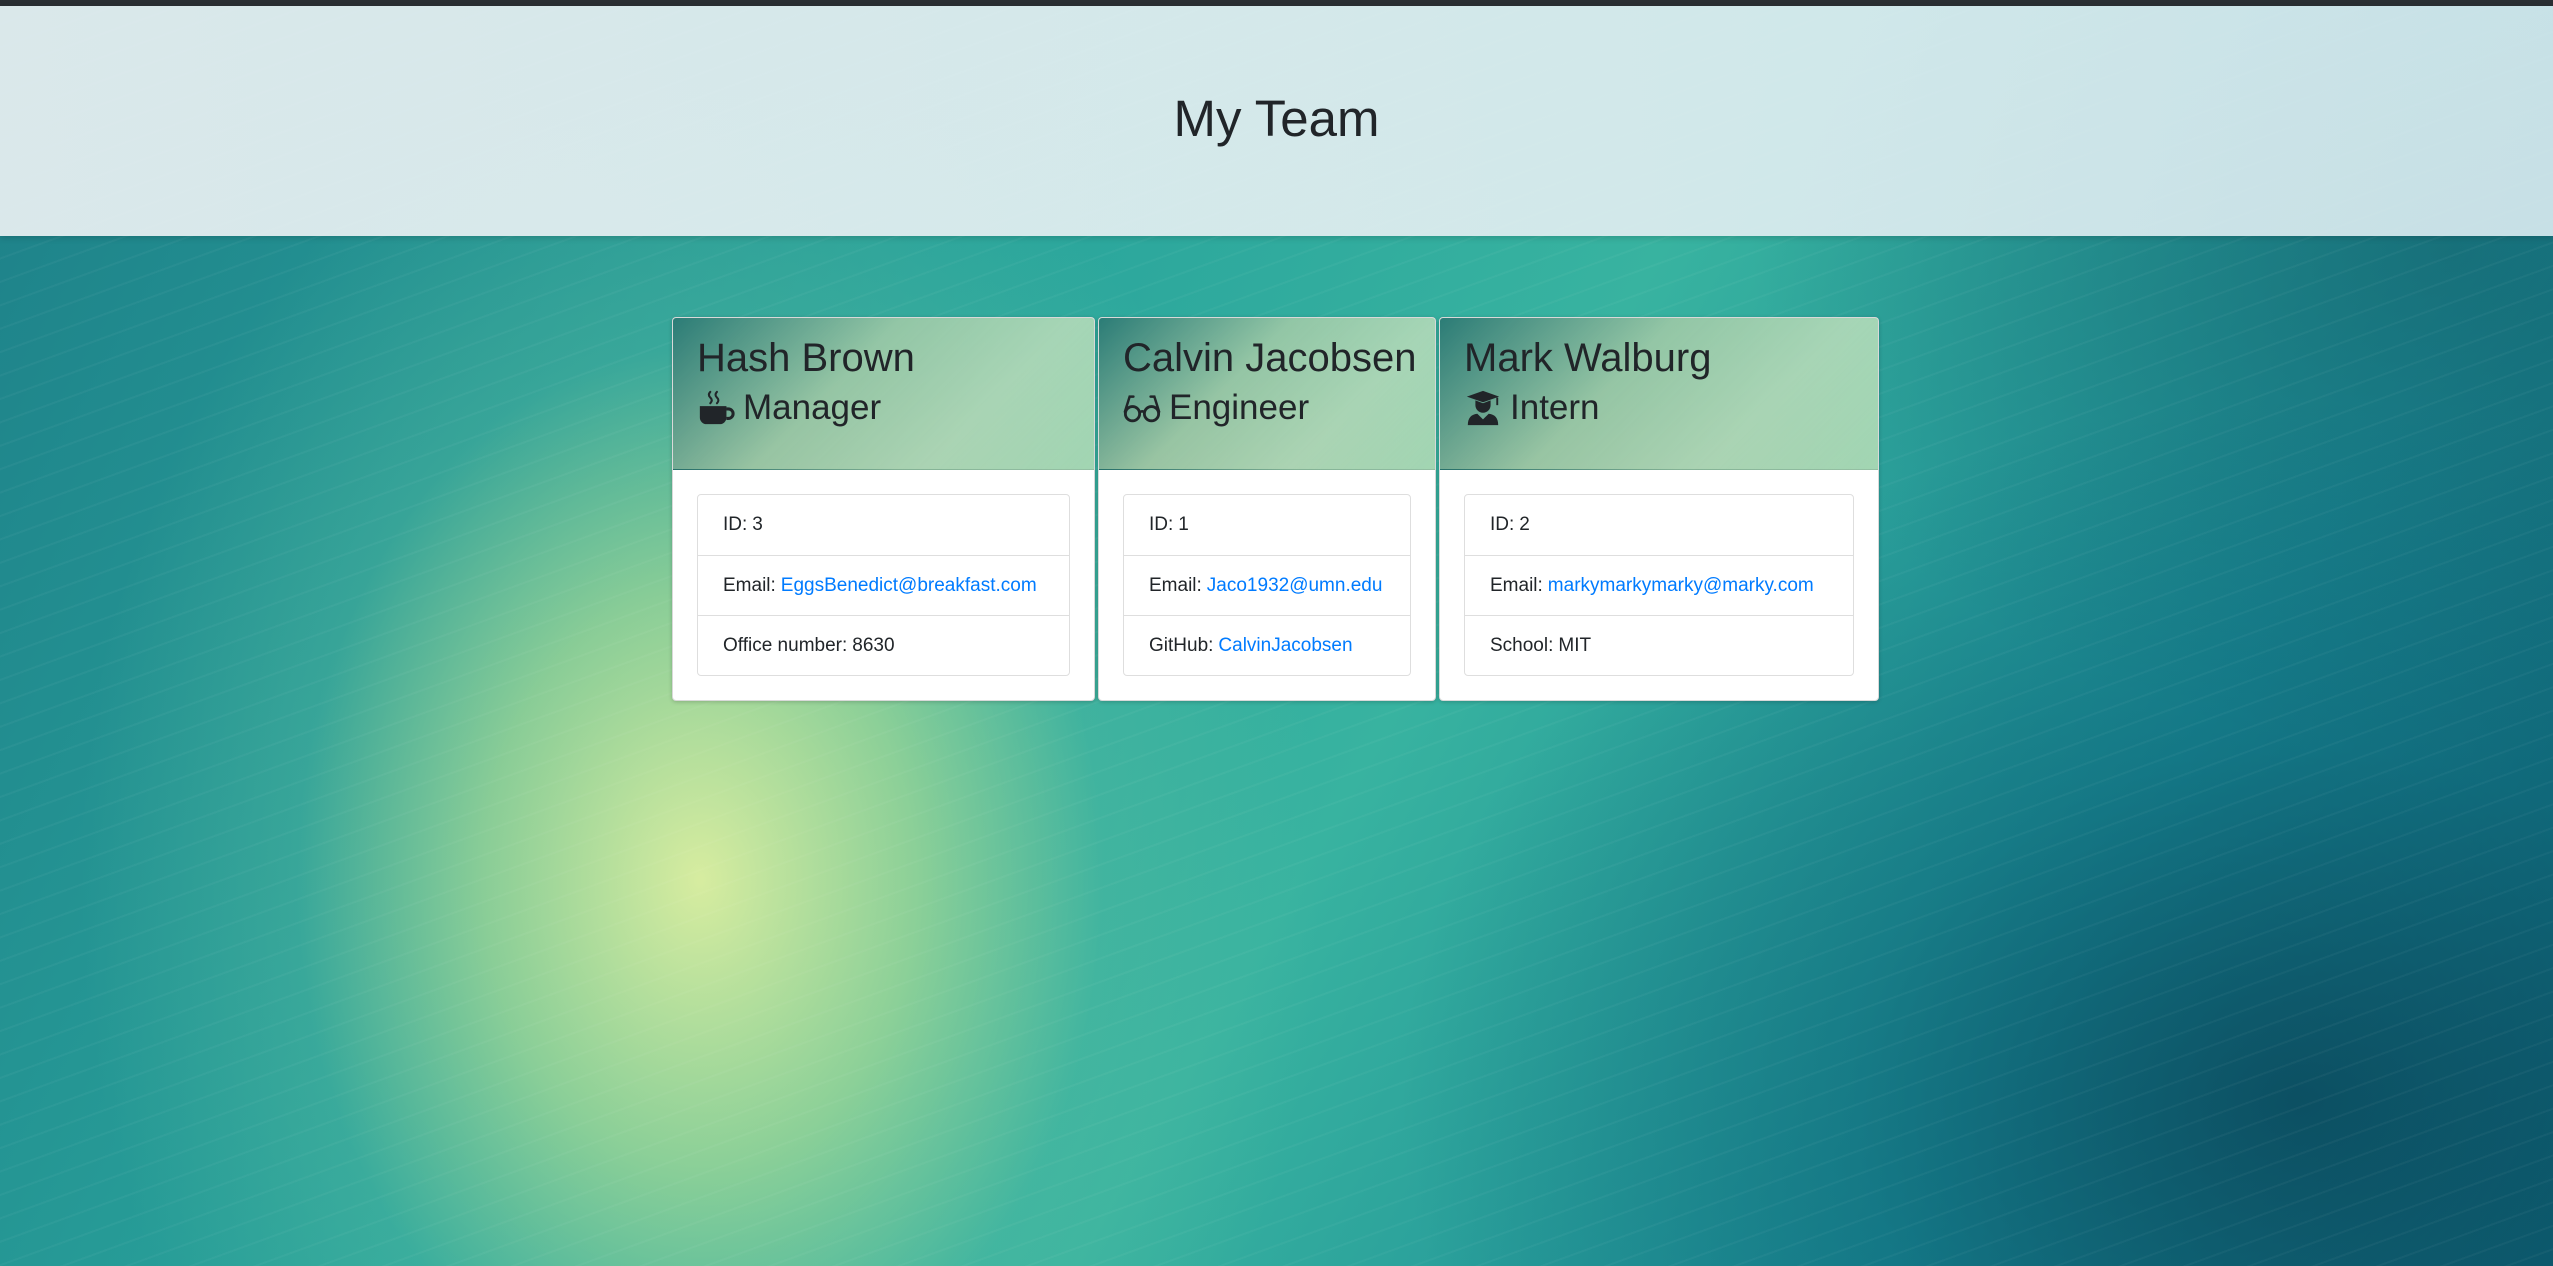  Describe the element at coordinates (1142, 409) in the screenshot. I see `glasses-icon` at that location.